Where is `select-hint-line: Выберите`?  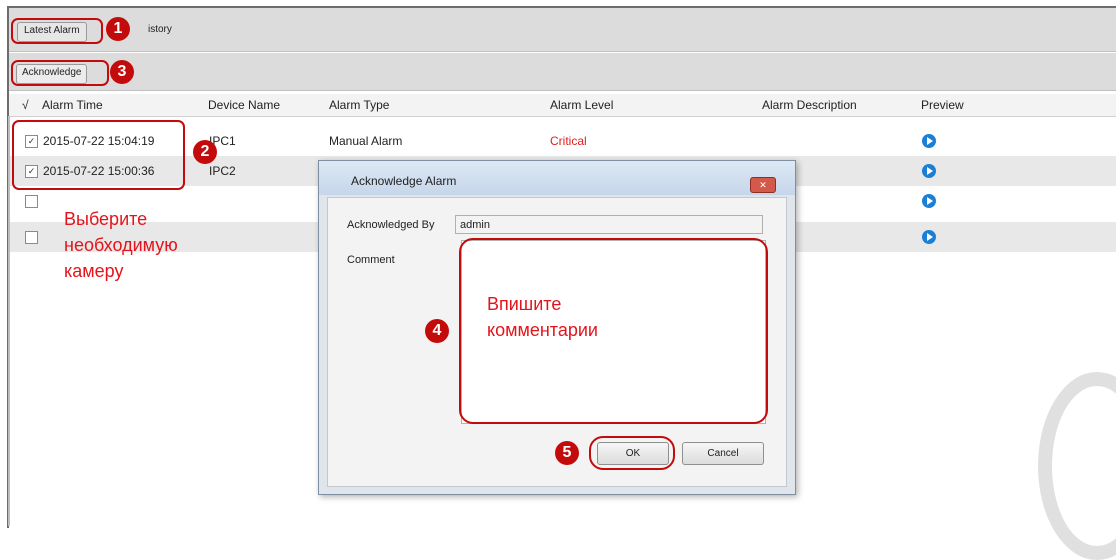
select-hint-line: Выберите is located at coordinates (106, 219).